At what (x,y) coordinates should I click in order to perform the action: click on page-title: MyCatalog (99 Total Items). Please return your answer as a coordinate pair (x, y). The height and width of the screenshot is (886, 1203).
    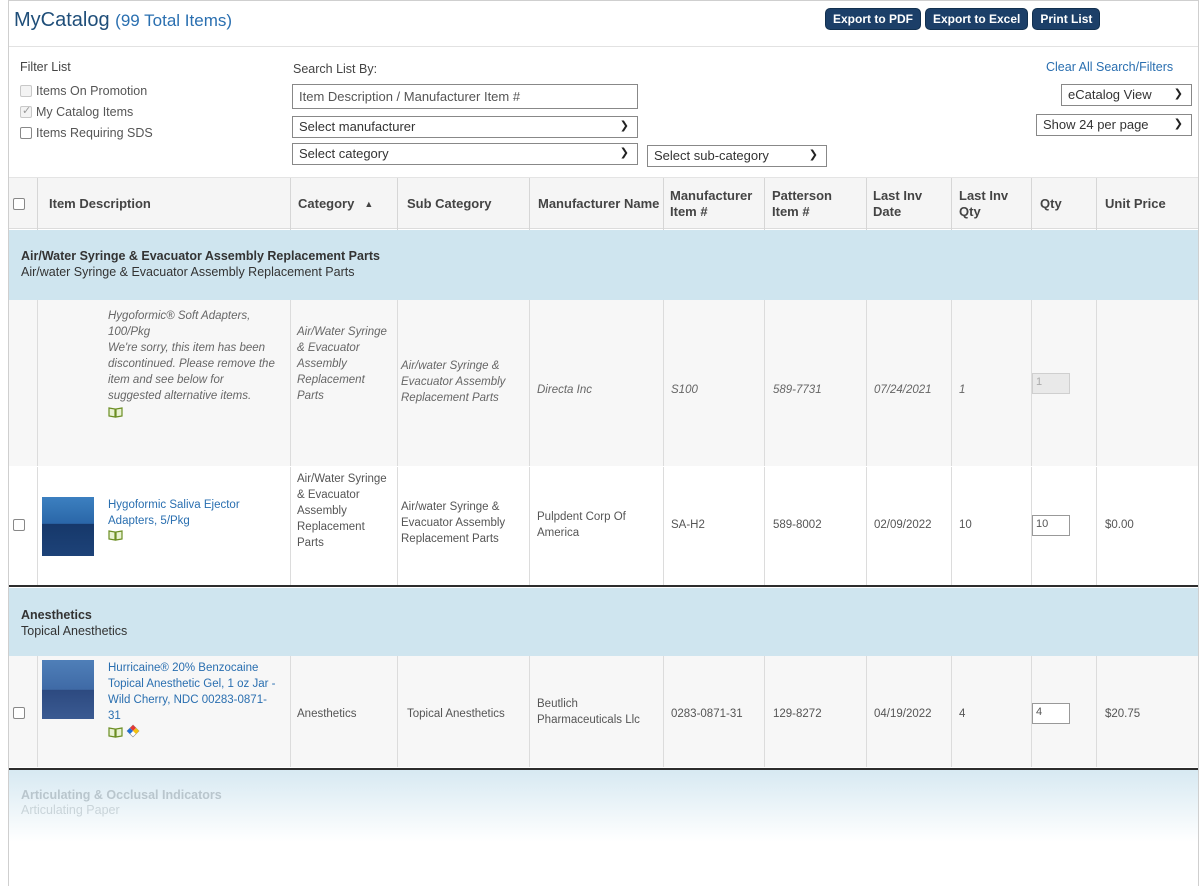
    Looking at the image, I should click on (123, 20).